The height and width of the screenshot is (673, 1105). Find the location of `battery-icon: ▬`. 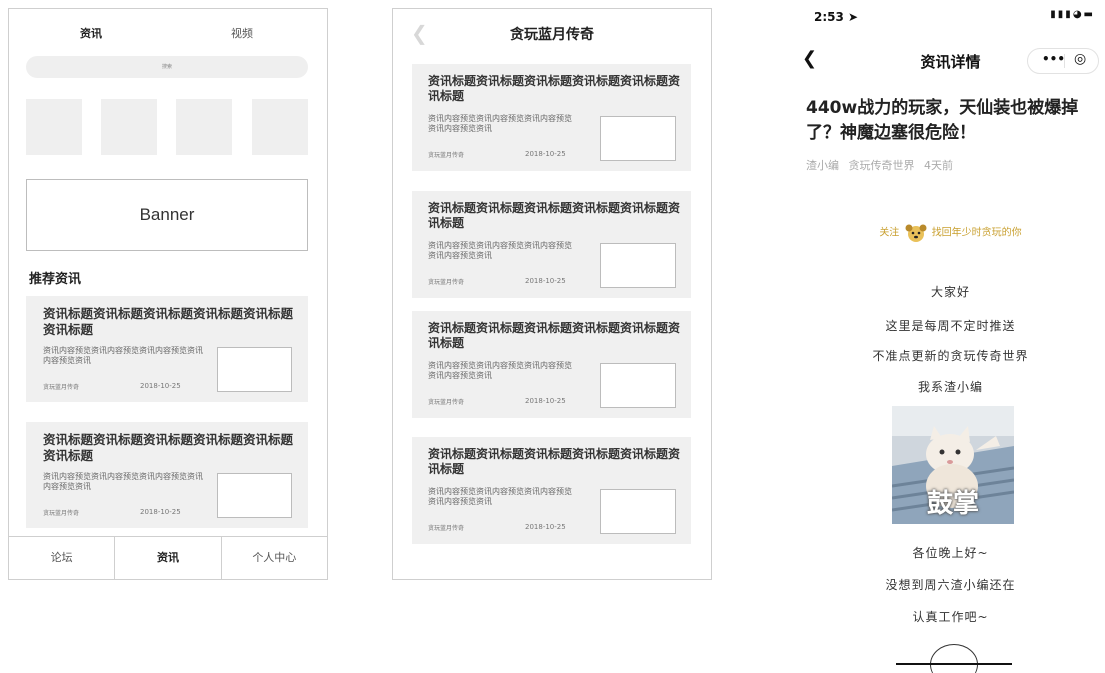

battery-icon: ▬ is located at coordinates (1089, 14).